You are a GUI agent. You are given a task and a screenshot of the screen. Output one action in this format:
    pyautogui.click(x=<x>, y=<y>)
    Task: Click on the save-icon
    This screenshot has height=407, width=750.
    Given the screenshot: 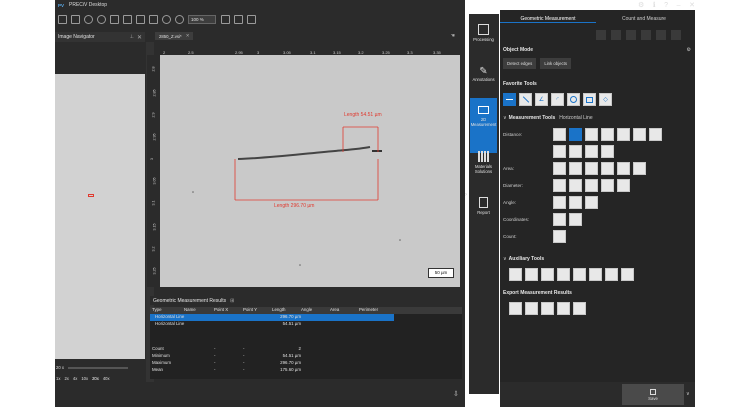 What is the action you would take?
    pyautogui.click(x=75, y=19)
    